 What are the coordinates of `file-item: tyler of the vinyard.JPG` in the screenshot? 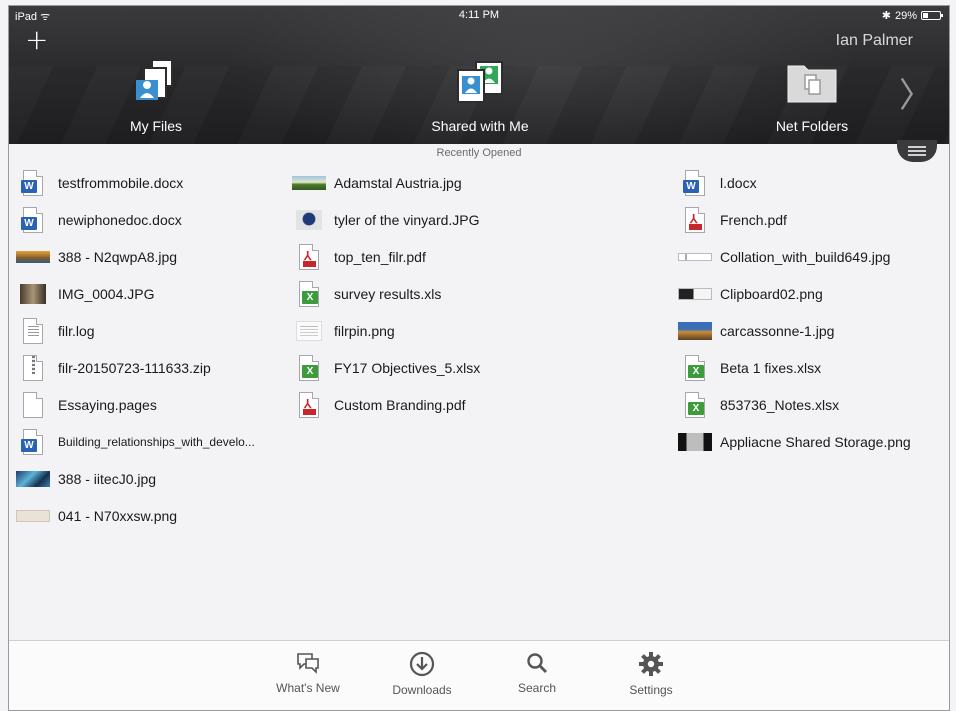 It's located at (388, 219).